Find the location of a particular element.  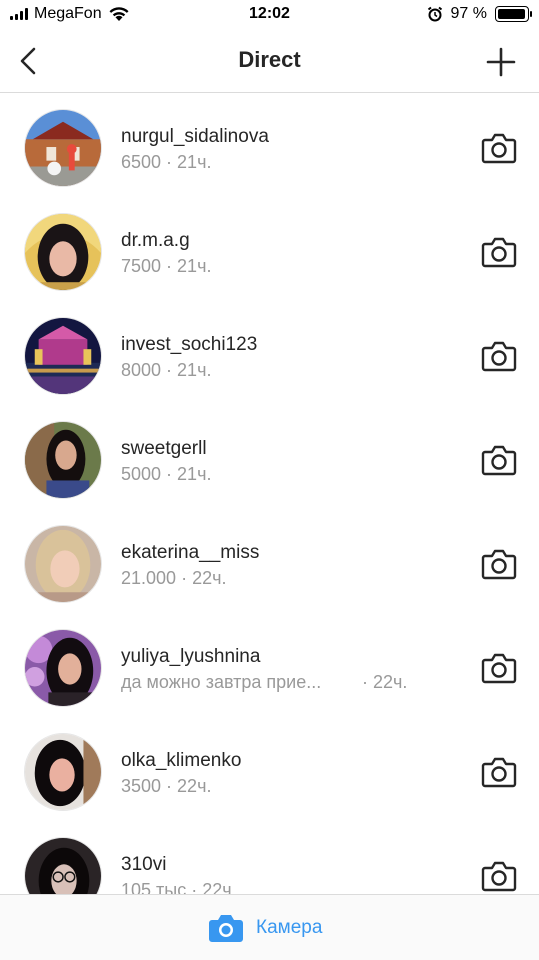

open-camera-button: Камера is located at coordinates (265, 928).